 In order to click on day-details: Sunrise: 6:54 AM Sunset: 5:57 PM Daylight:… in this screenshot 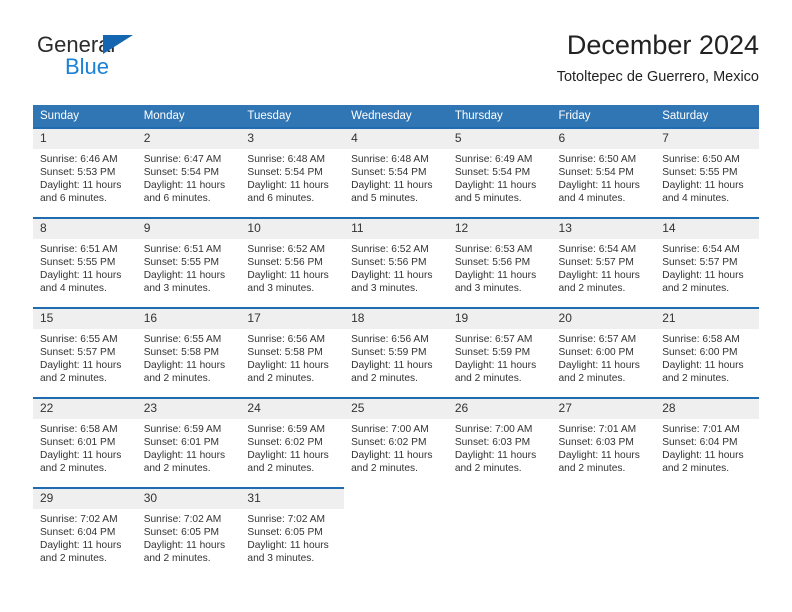, I will do `click(604, 267)`.